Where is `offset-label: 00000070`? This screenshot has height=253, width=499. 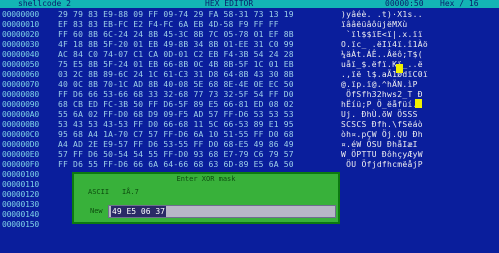
offset-label: 00000070 is located at coordinates (20, 84).